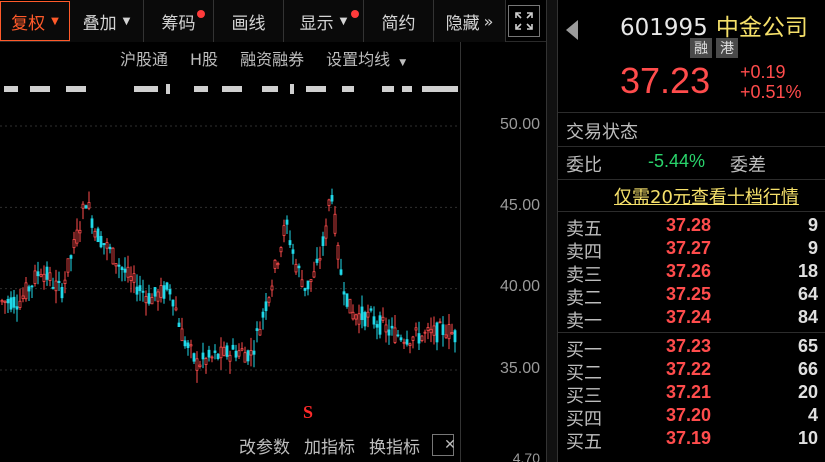  Describe the element at coordinates (584, 442) in the screenshot. I see `bid-label: 买五` at that location.